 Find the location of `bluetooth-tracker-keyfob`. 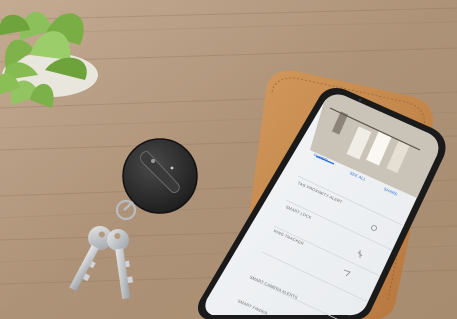

bluetooth-tracker-keyfob is located at coordinates (160, 176).